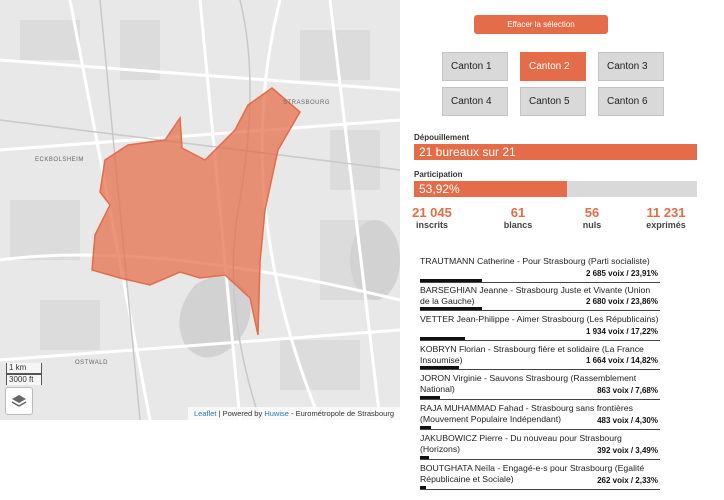  I want to click on participation-bar: 53,92%, so click(555, 189).